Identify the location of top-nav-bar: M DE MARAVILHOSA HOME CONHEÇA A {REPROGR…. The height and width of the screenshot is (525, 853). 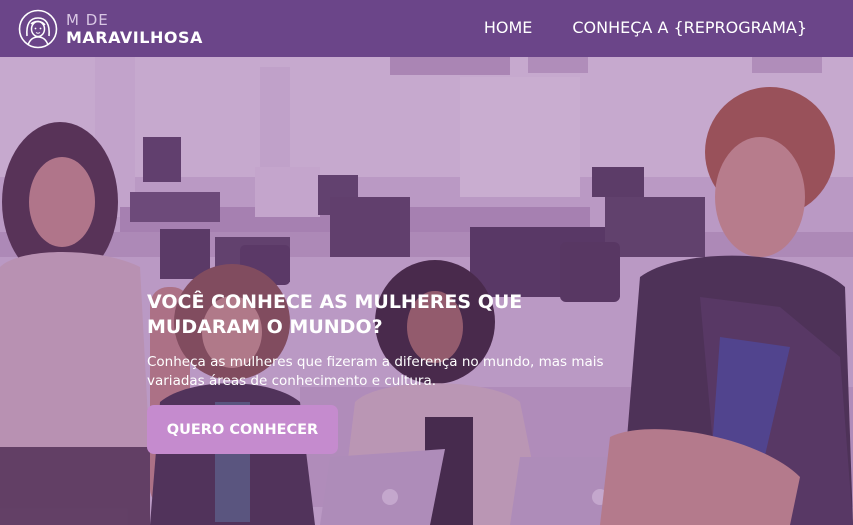
(426, 28).